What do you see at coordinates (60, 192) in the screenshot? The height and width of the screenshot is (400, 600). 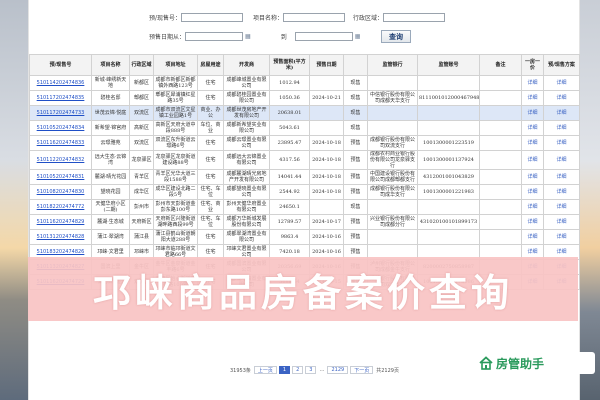 I see `cell-presale-no: 510108202474830` at bounding box center [60, 192].